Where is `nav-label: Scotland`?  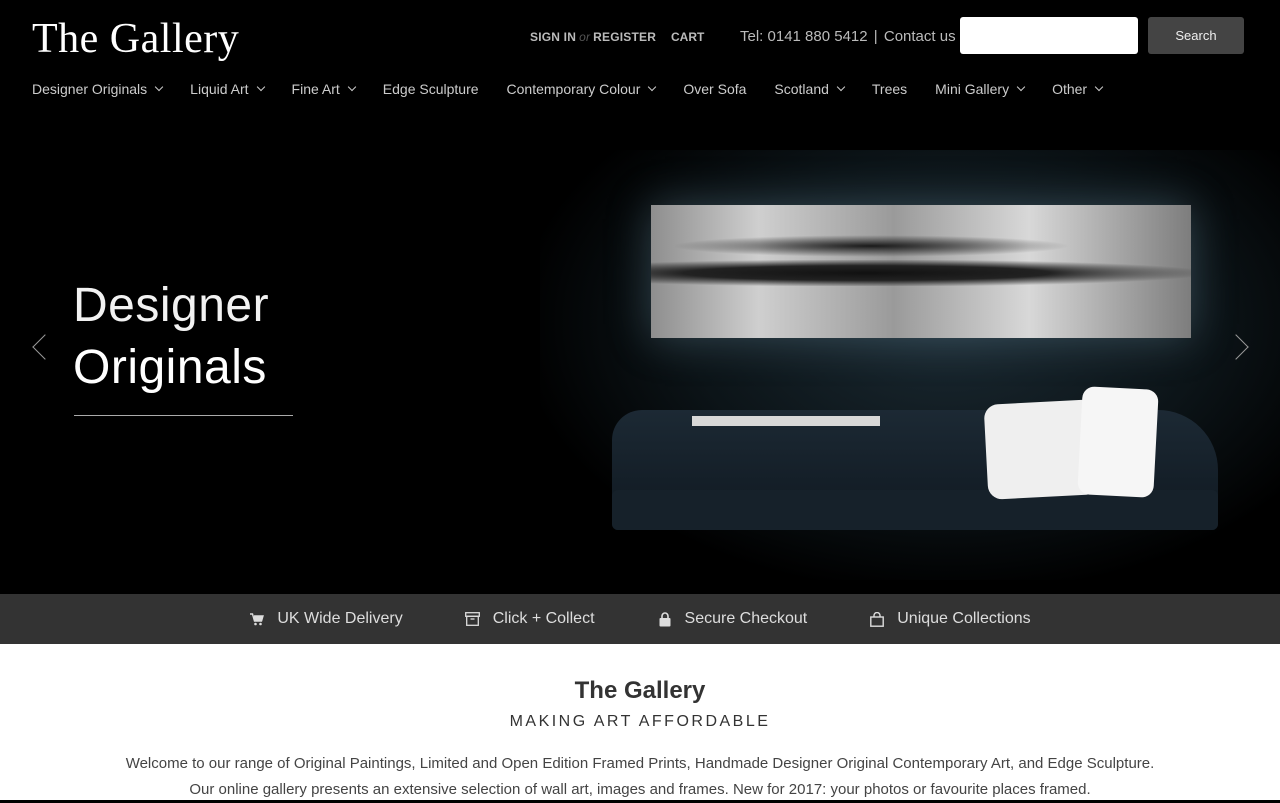
nav-label: Scotland is located at coordinates (801, 89).